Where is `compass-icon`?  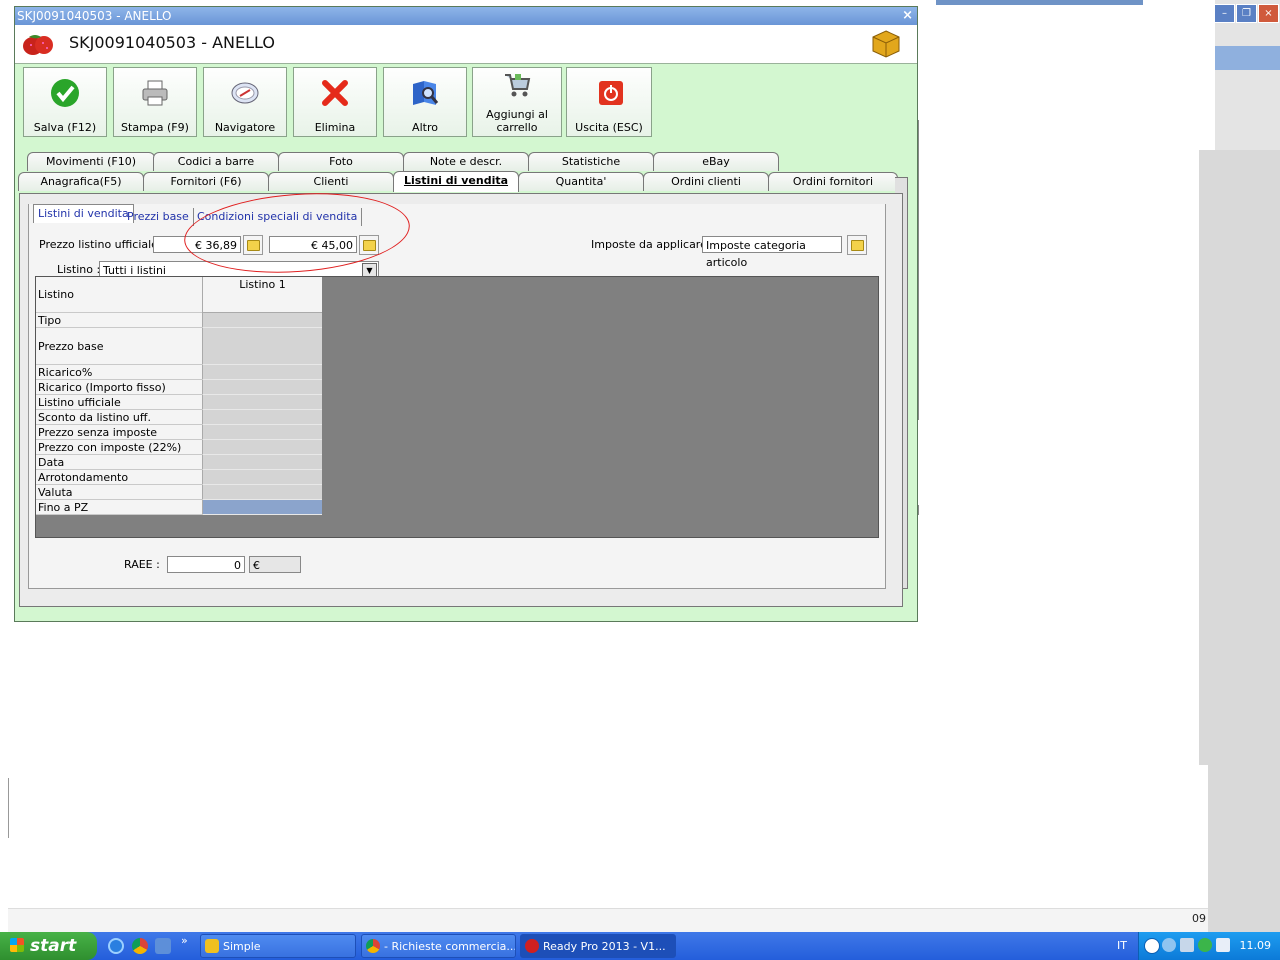 compass-icon is located at coordinates (245, 93).